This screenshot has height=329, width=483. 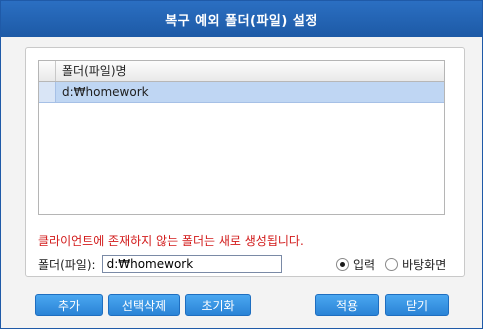 I want to click on radio-input-option: 입력, so click(x=355, y=264).